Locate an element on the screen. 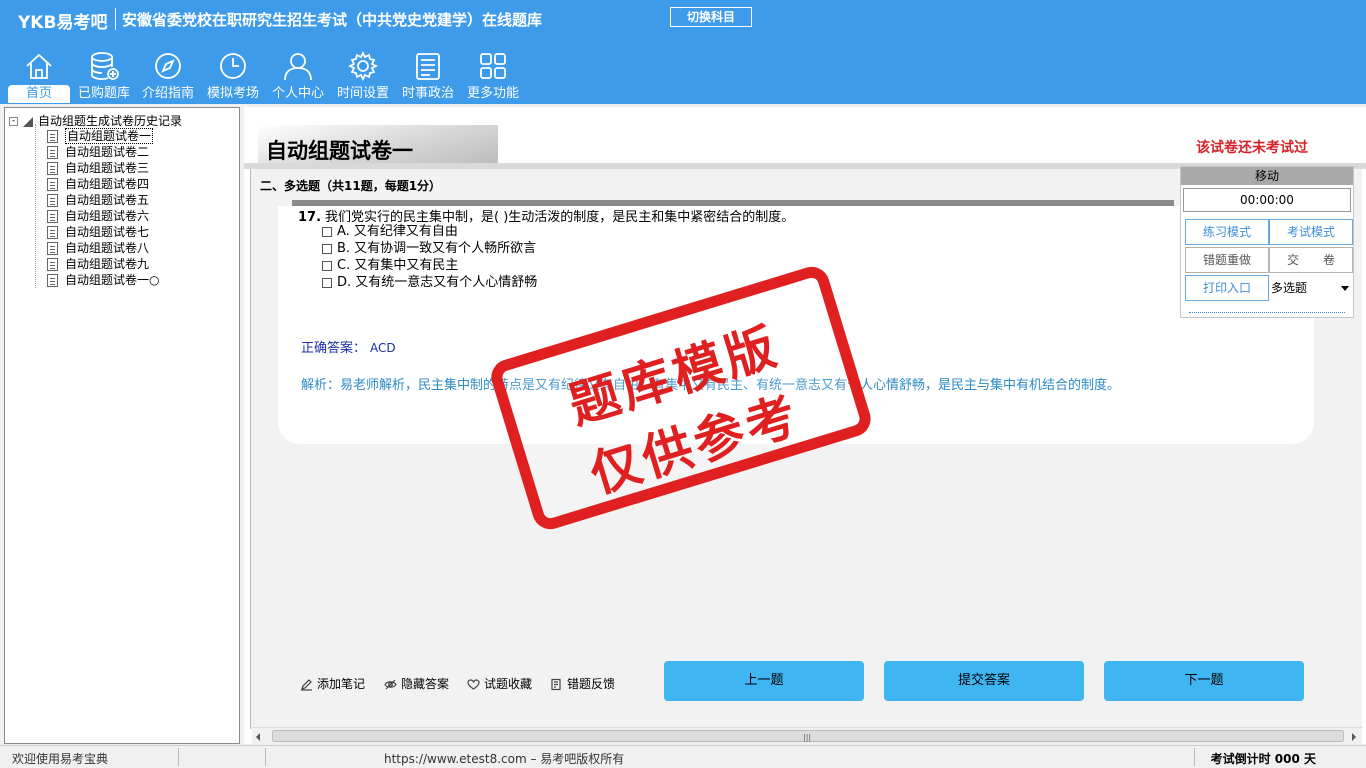 Image resolution: width=1366 pixels, height=768 pixels. question-type-select: 多选题 is located at coordinates (1311, 288).